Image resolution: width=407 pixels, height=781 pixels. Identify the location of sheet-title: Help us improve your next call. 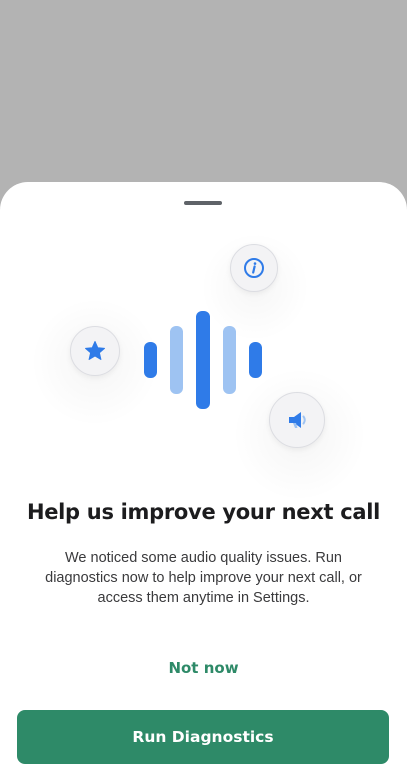
(203, 512).